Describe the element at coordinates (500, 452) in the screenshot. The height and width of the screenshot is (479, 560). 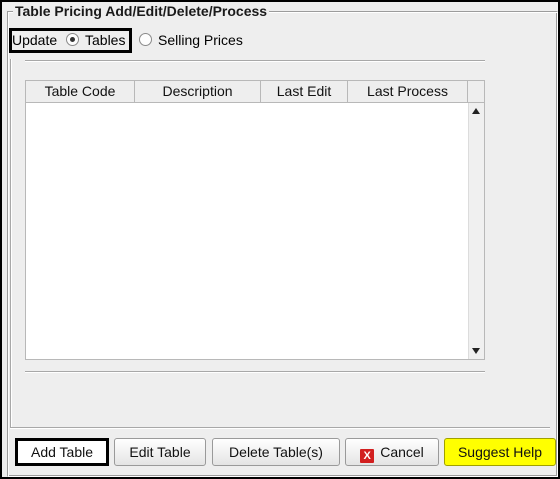
I see `suggest-help-button: Suggest Help` at that location.